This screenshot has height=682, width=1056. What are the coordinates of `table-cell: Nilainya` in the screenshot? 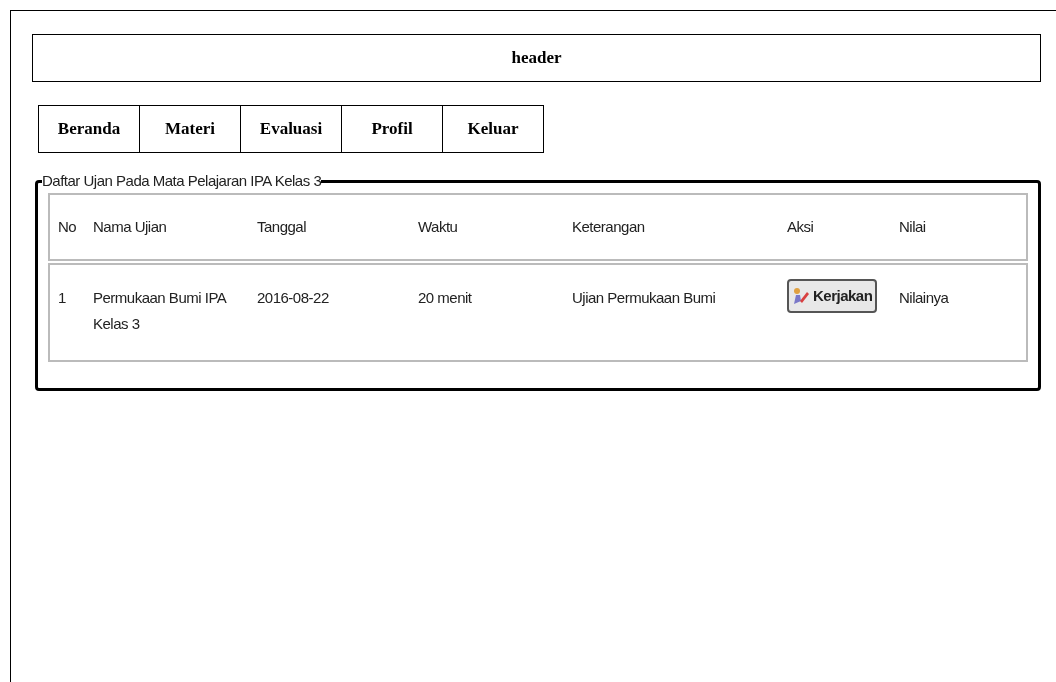 It's located at (924, 297).